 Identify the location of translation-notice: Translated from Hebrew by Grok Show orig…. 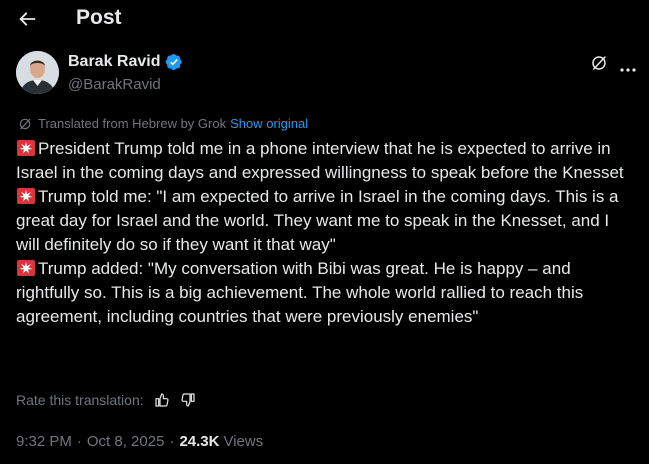
(163, 123).